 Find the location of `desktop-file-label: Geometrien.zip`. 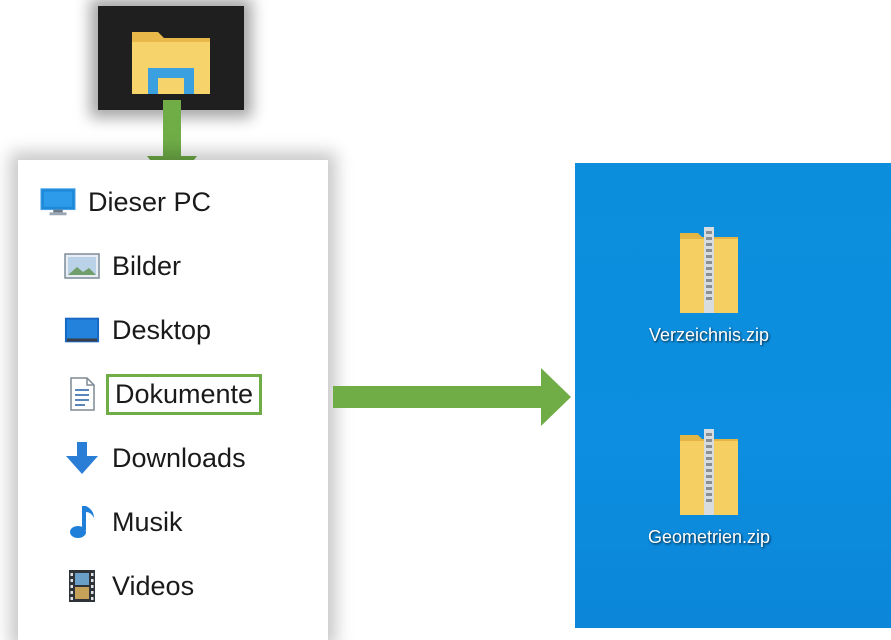

desktop-file-label: Geometrien.zip is located at coordinates (709, 537).